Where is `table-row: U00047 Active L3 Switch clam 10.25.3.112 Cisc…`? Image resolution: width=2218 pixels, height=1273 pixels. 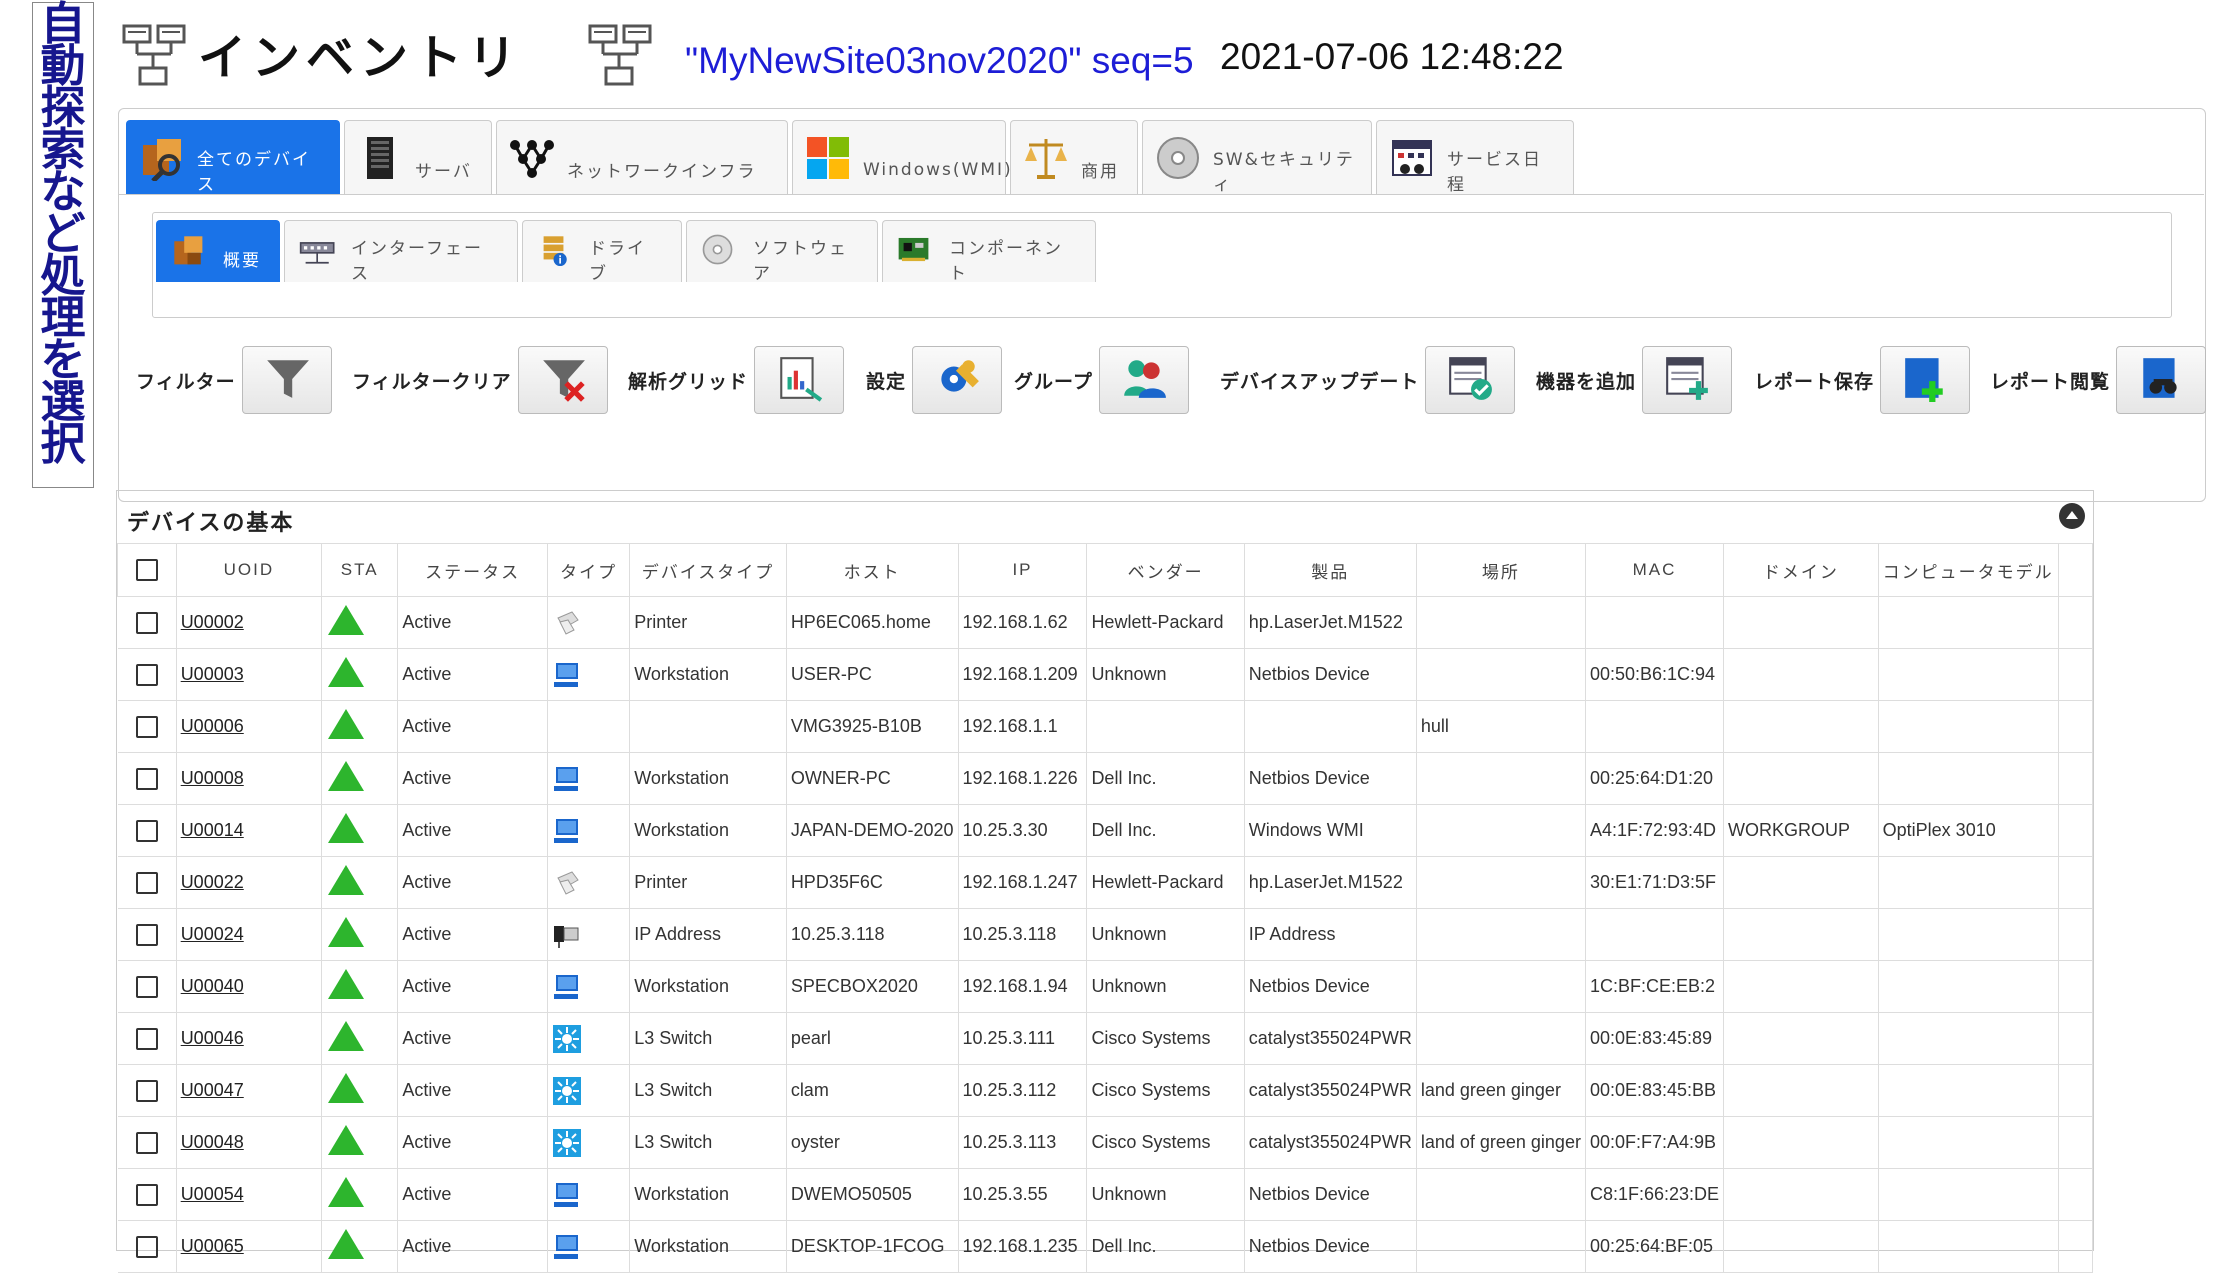 table-row: U00047 Active L3 Switch clam 10.25.3.112 Cisc… is located at coordinates (1105, 1090).